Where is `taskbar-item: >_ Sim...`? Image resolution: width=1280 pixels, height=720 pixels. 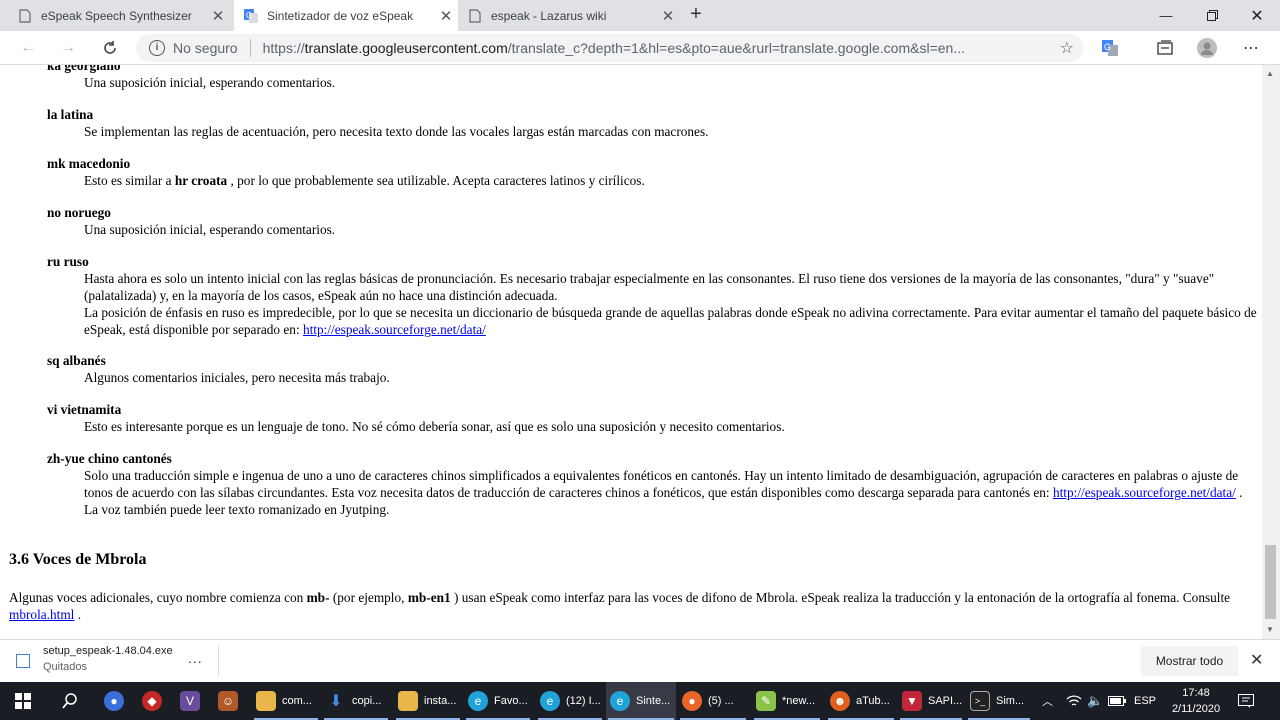 taskbar-item: >_ Sim... is located at coordinates (999, 701).